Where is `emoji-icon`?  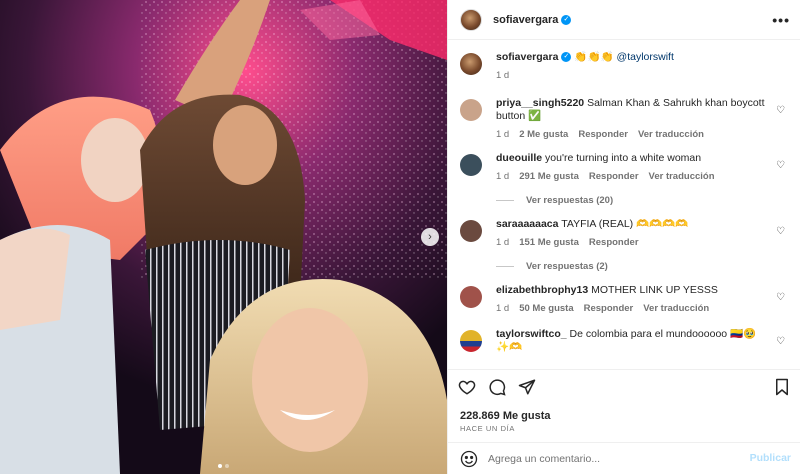
emoji-icon is located at coordinates (469, 459).